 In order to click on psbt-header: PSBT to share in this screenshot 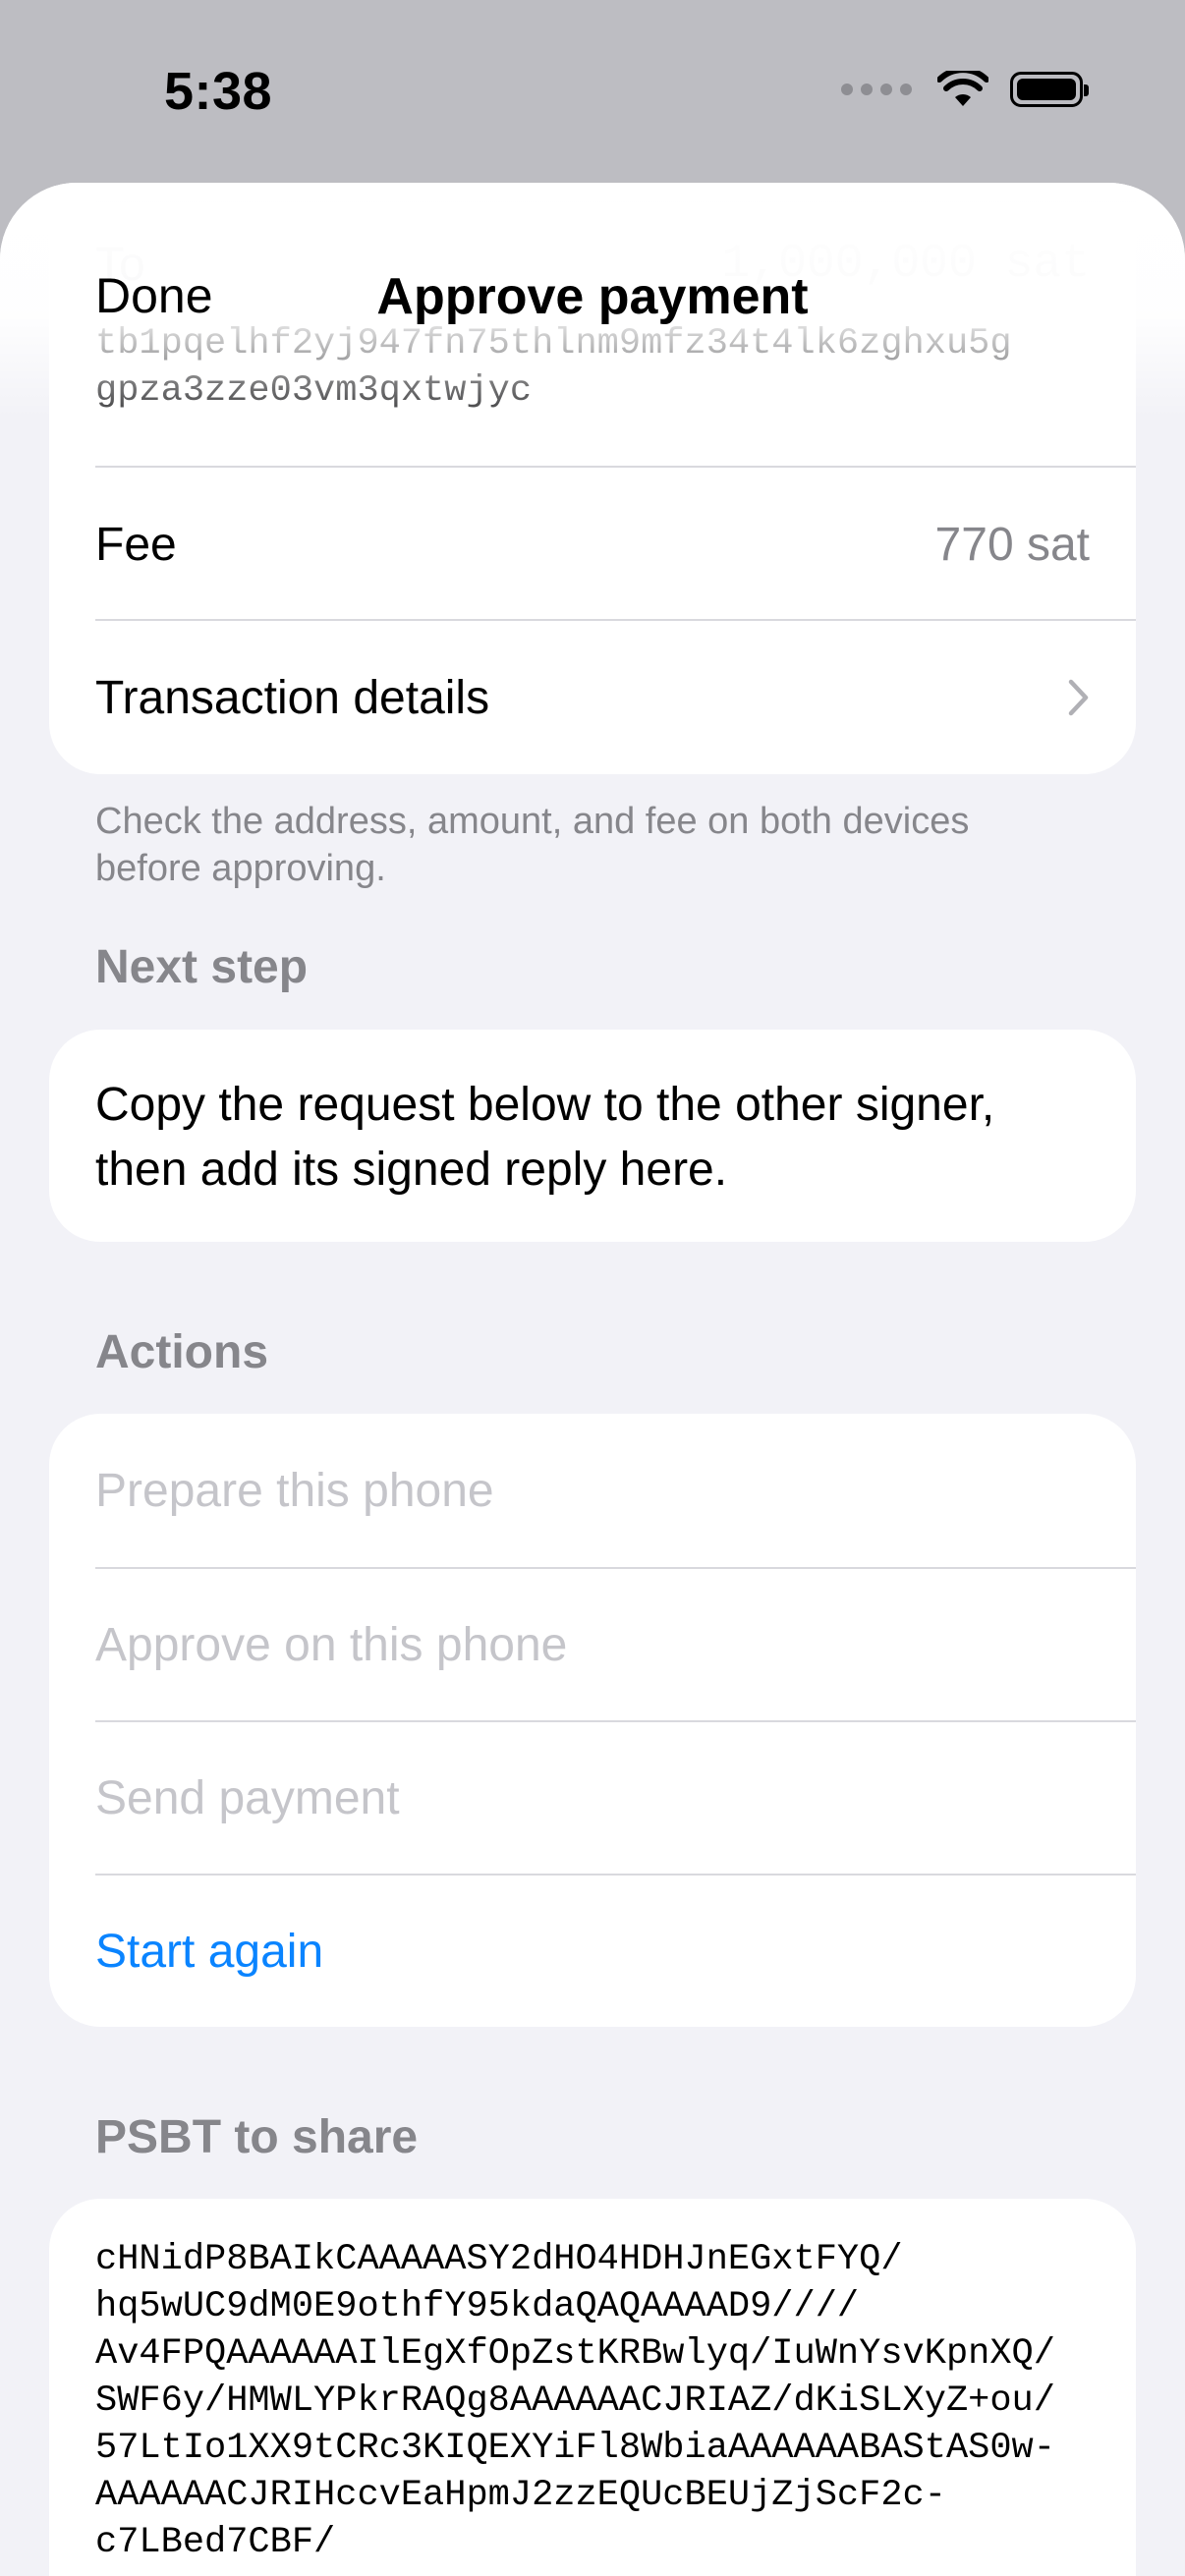, I will do `click(257, 2137)`.